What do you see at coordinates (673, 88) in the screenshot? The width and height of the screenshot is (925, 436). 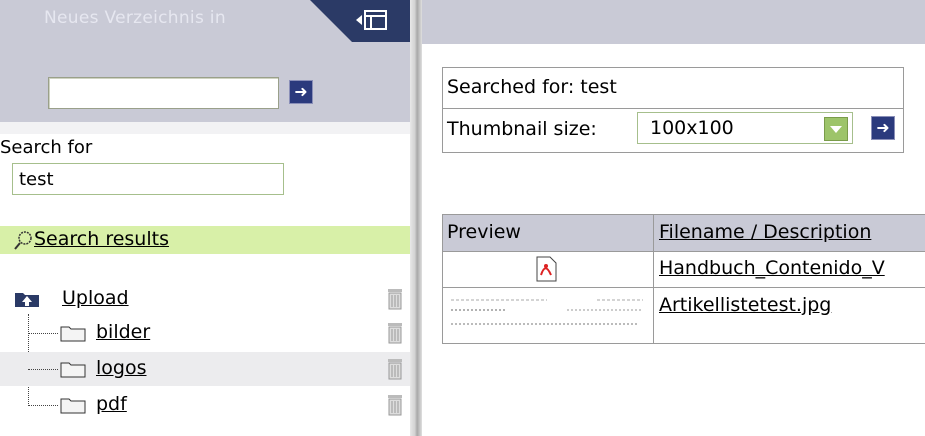 I see `searched-for-row: Searched for: test` at bounding box center [673, 88].